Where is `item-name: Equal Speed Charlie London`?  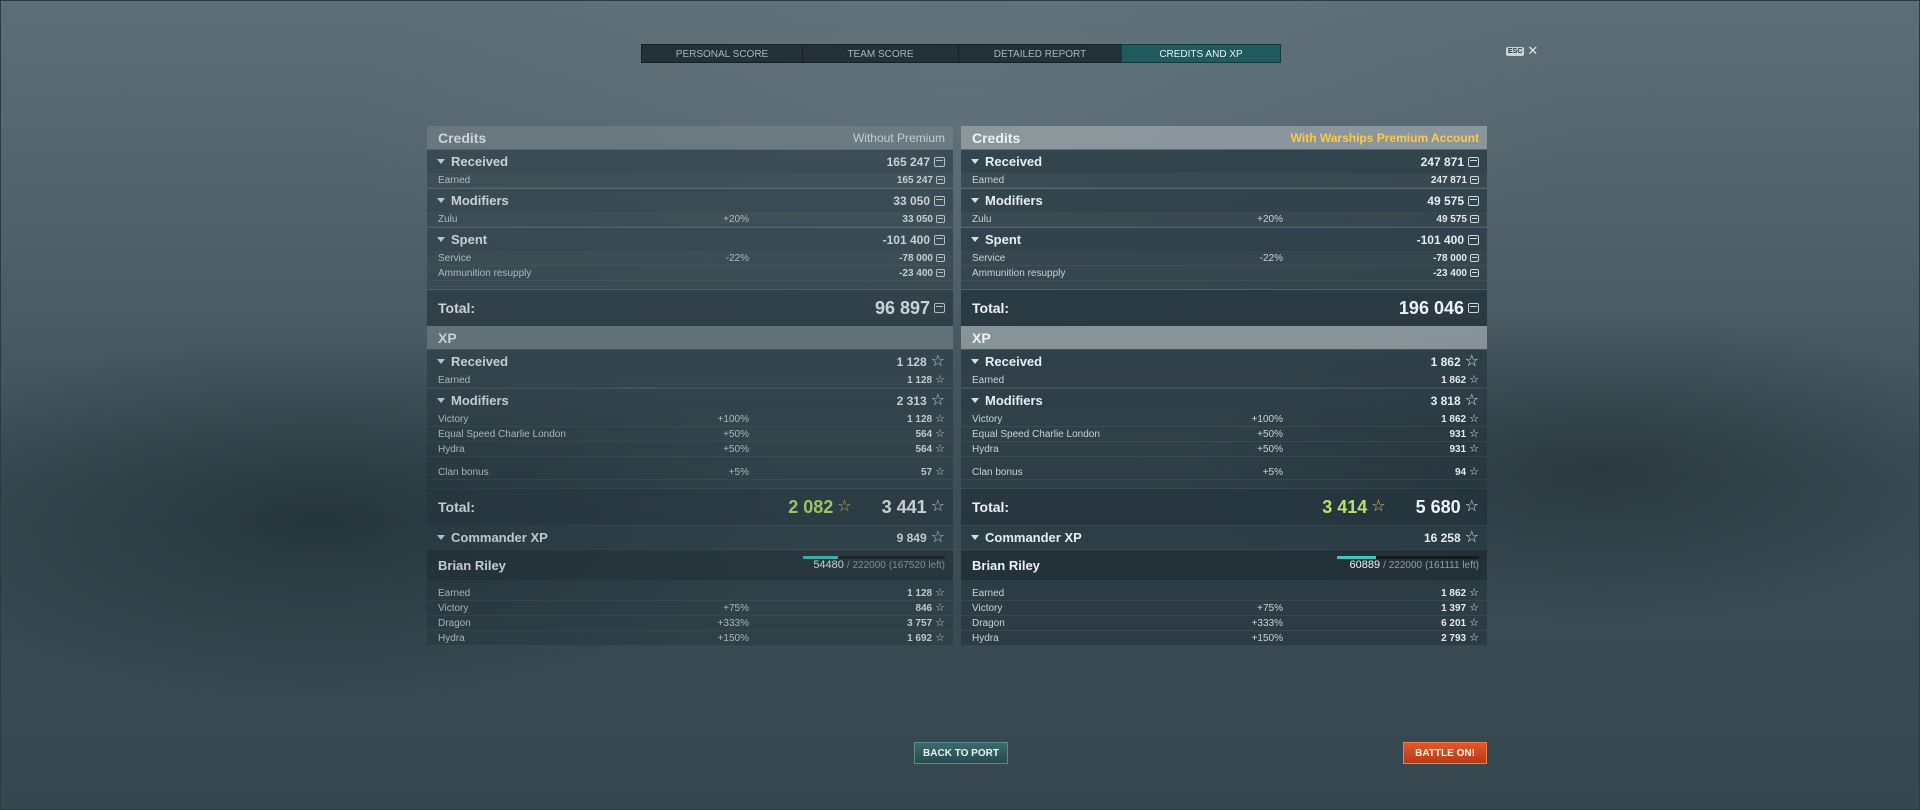 item-name: Equal Speed Charlie London is located at coordinates (1036, 434).